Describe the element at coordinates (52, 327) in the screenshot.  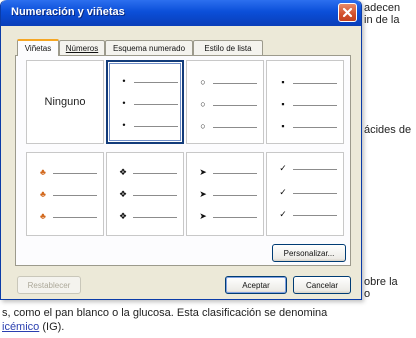
I see `doc-text-fragment: (IG).` at that location.